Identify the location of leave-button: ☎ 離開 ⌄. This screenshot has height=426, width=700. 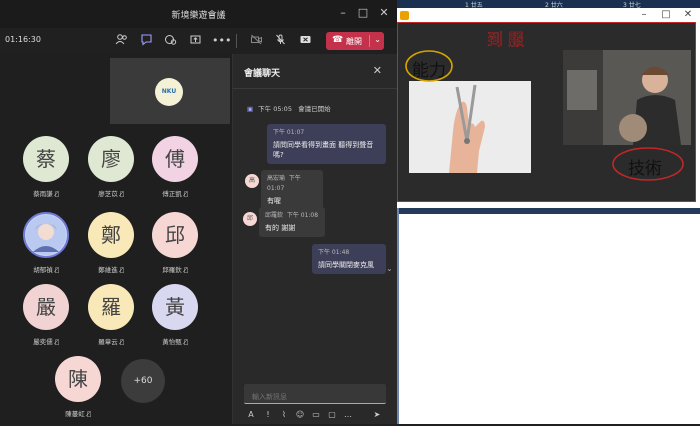
(355, 41).